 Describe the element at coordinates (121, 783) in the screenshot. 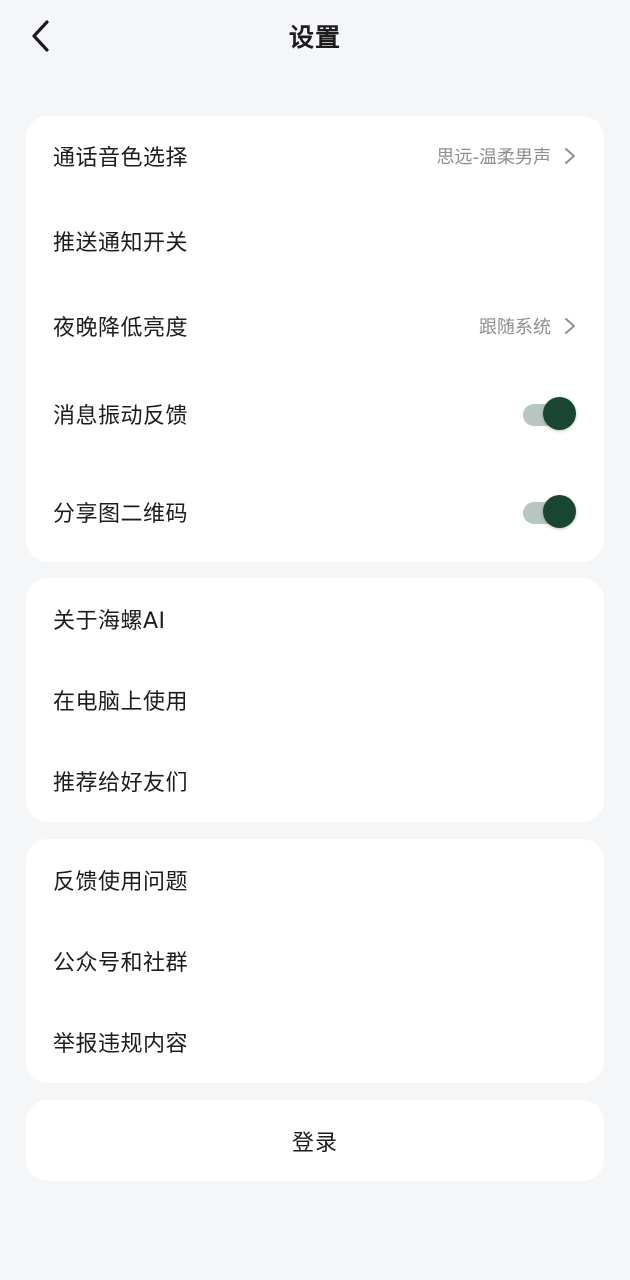

I see `recommend-friends-label: 推荐给好友们` at that location.